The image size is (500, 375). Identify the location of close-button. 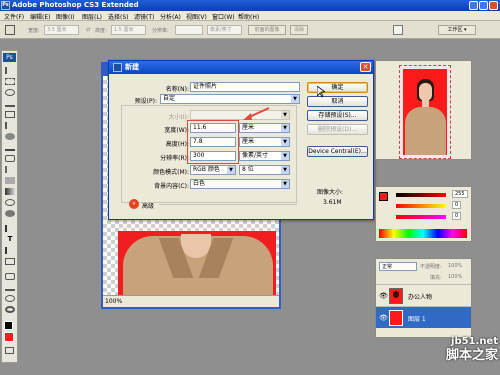
(493, 5).